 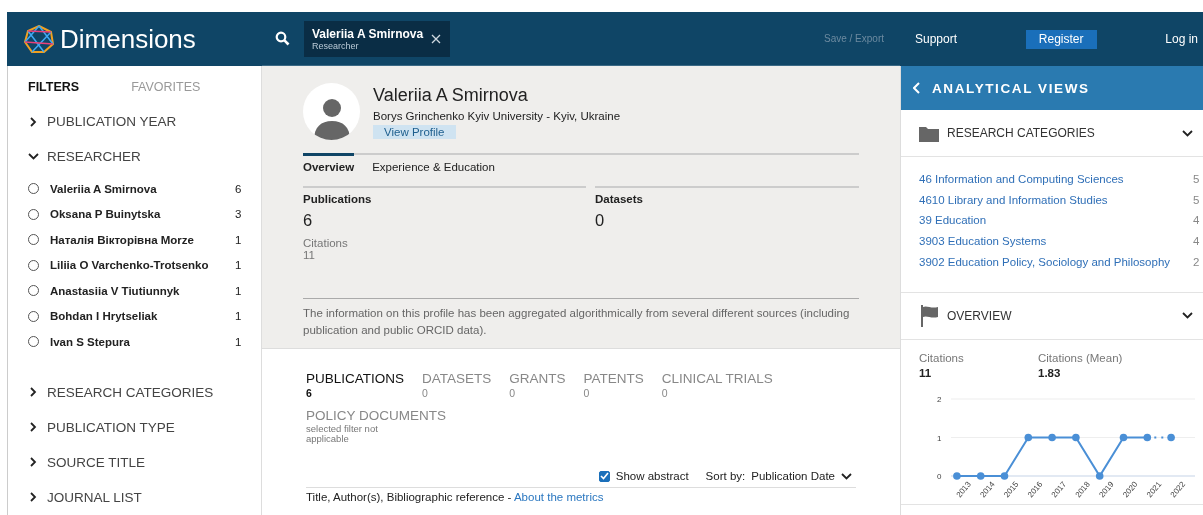 I want to click on chevron-left-icon, so click(x=916, y=88).